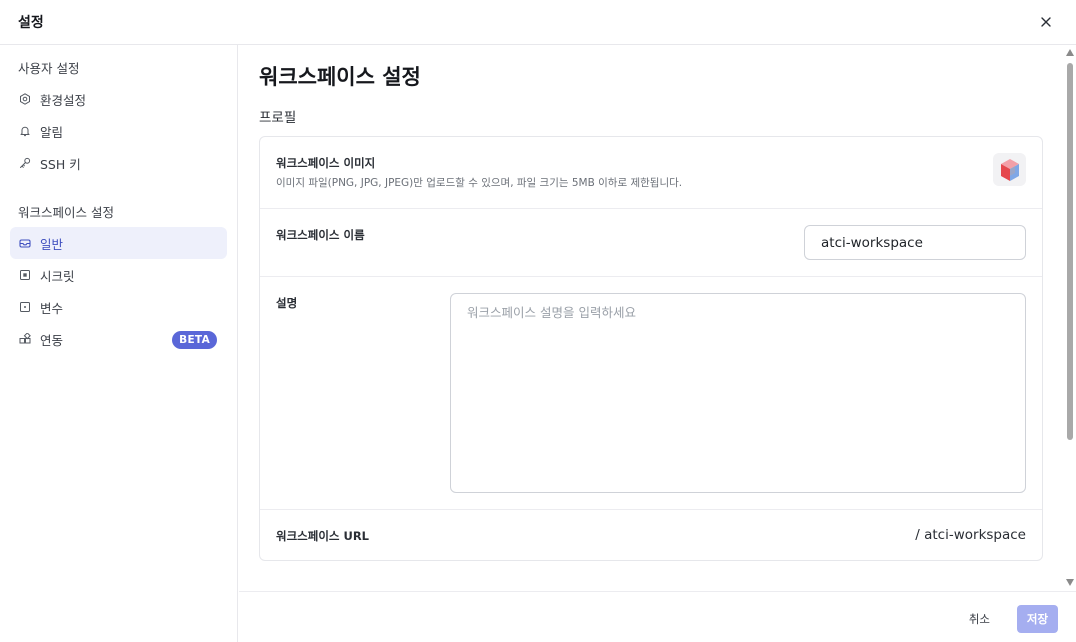  Describe the element at coordinates (538, 22) in the screenshot. I see `dialog-header: 설정` at that location.